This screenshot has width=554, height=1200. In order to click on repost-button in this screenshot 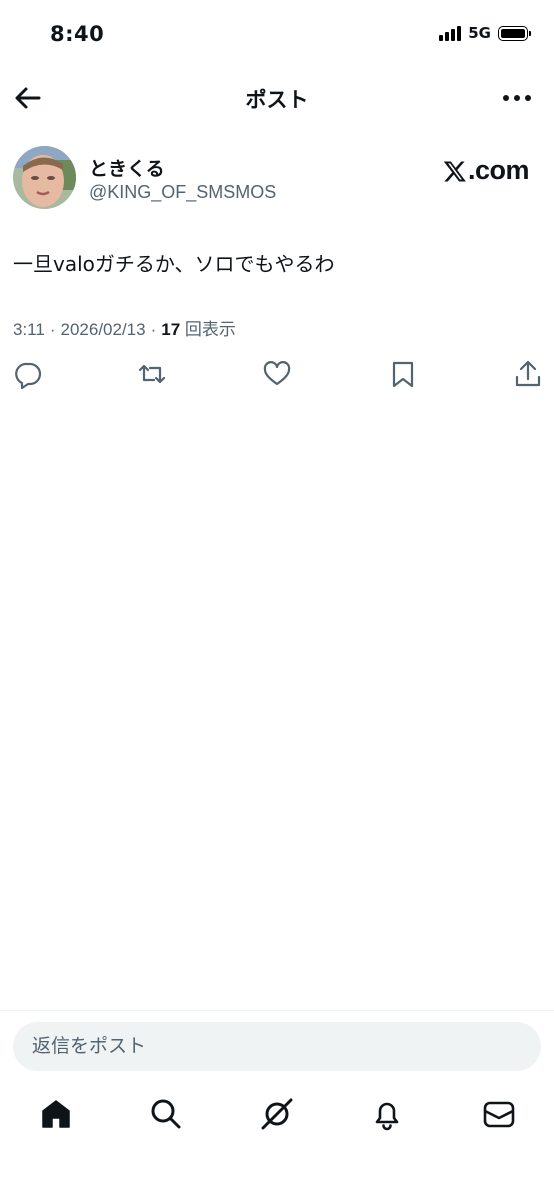, I will do `click(152, 374)`.